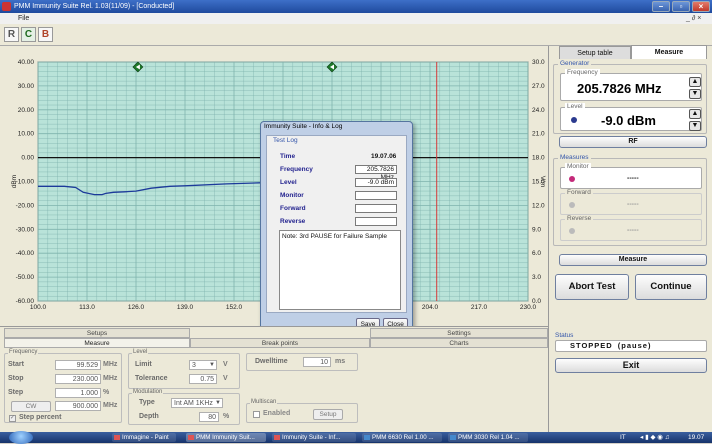 The height and width of the screenshot is (444, 712). I want to click on tab-setups: Setups, so click(97, 333).